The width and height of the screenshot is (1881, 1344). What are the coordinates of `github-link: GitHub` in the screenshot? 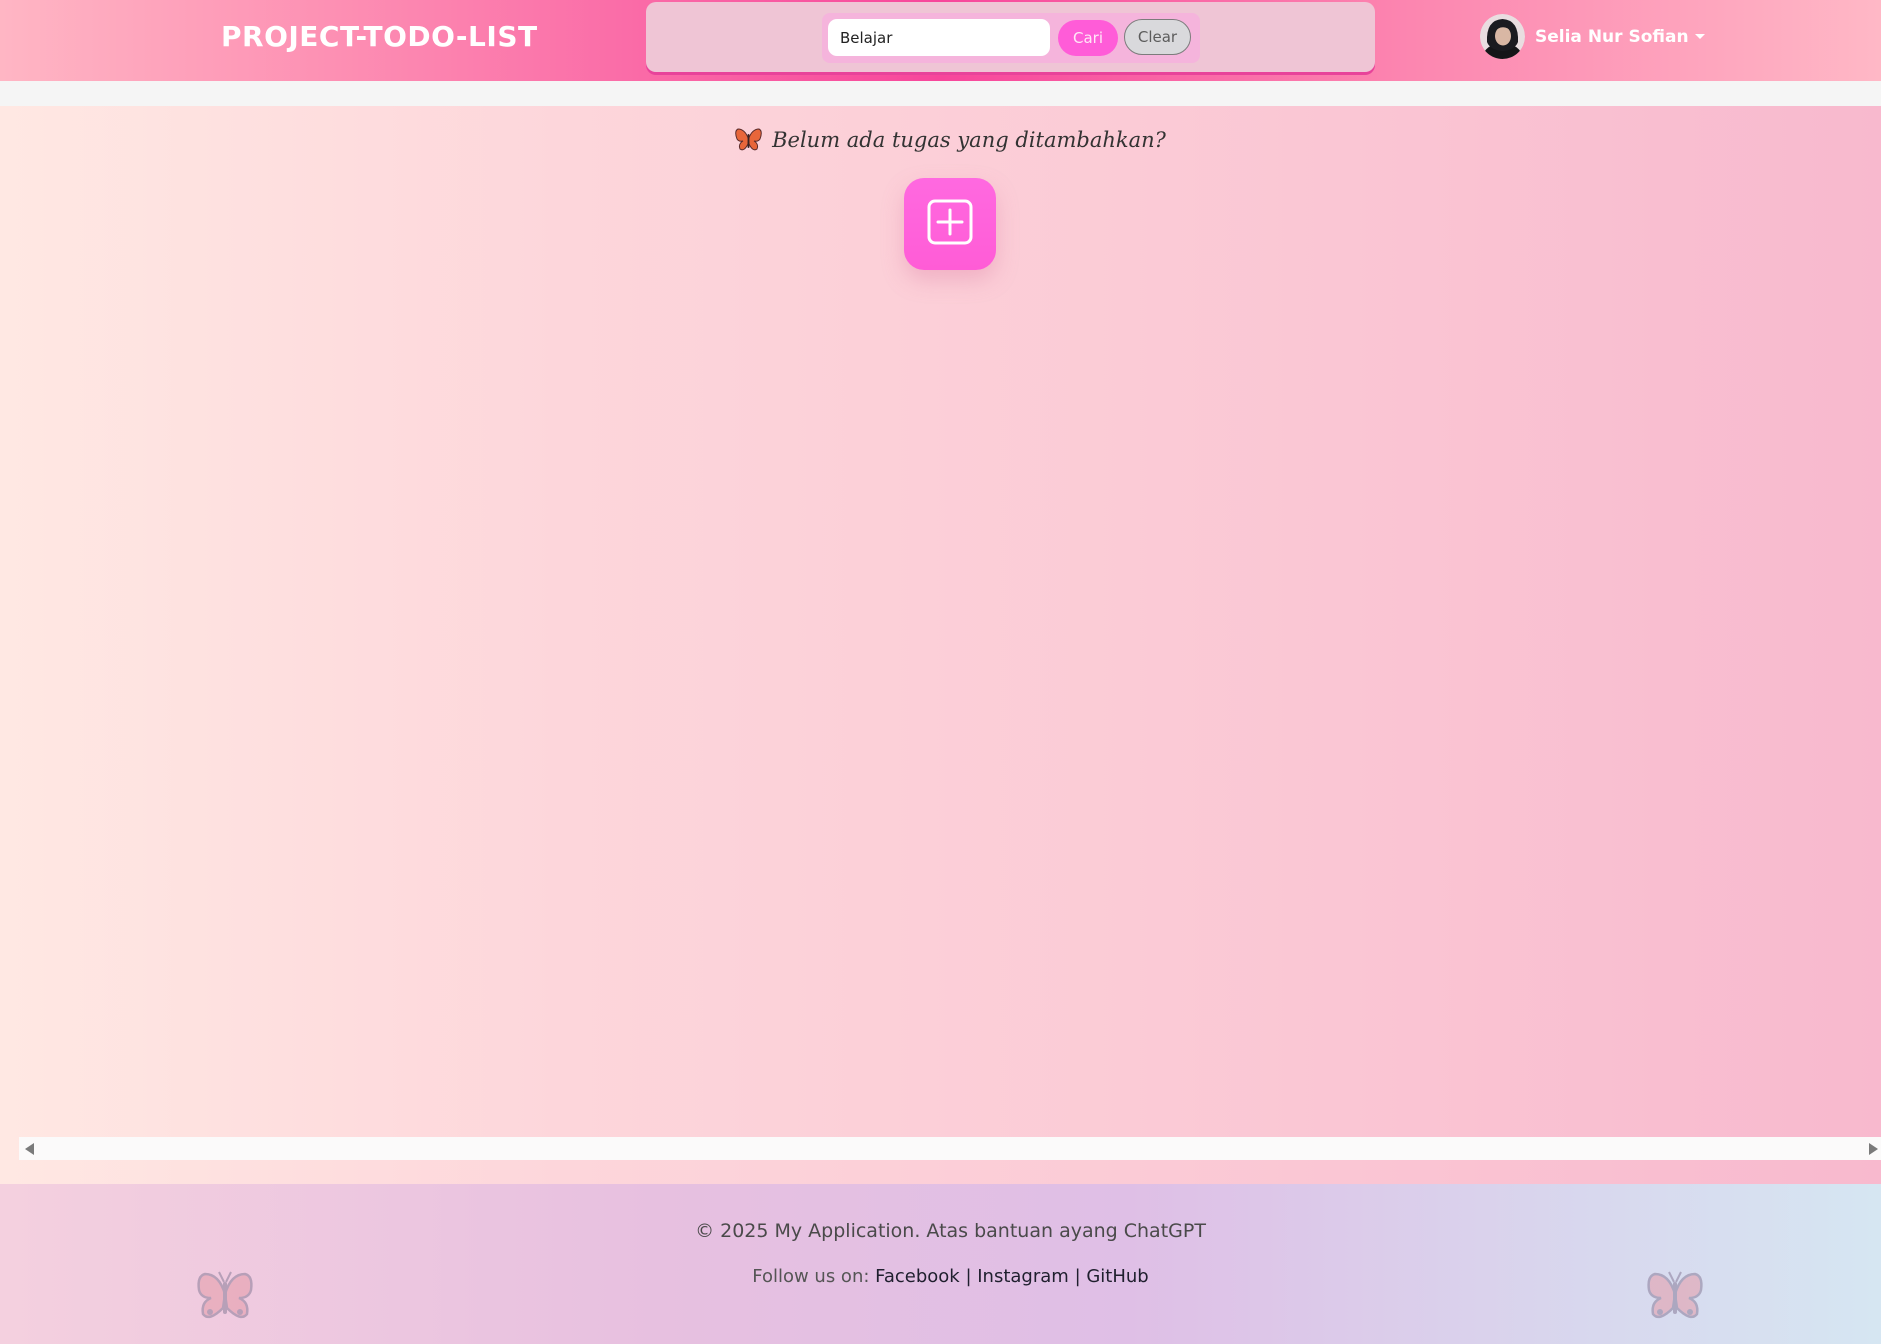 It's located at (1117, 1276).